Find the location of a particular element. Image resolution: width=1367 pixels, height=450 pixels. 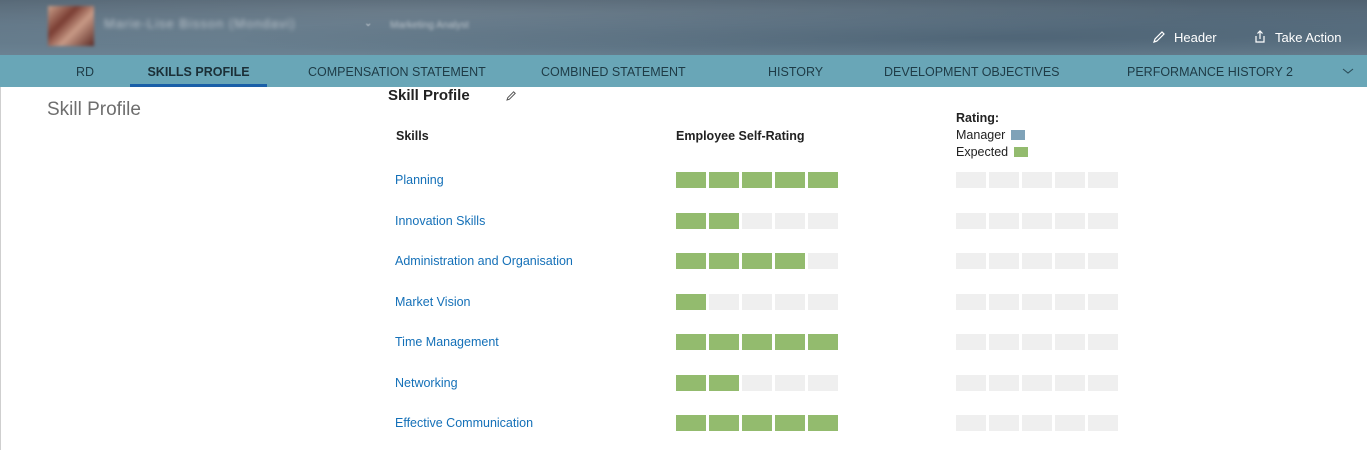

pencil-icon is located at coordinates (511, 98).